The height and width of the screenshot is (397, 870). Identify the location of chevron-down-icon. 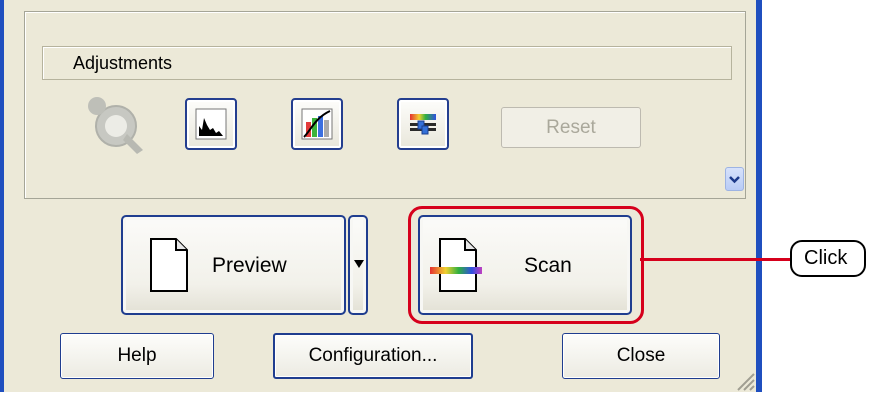
(734, 180).